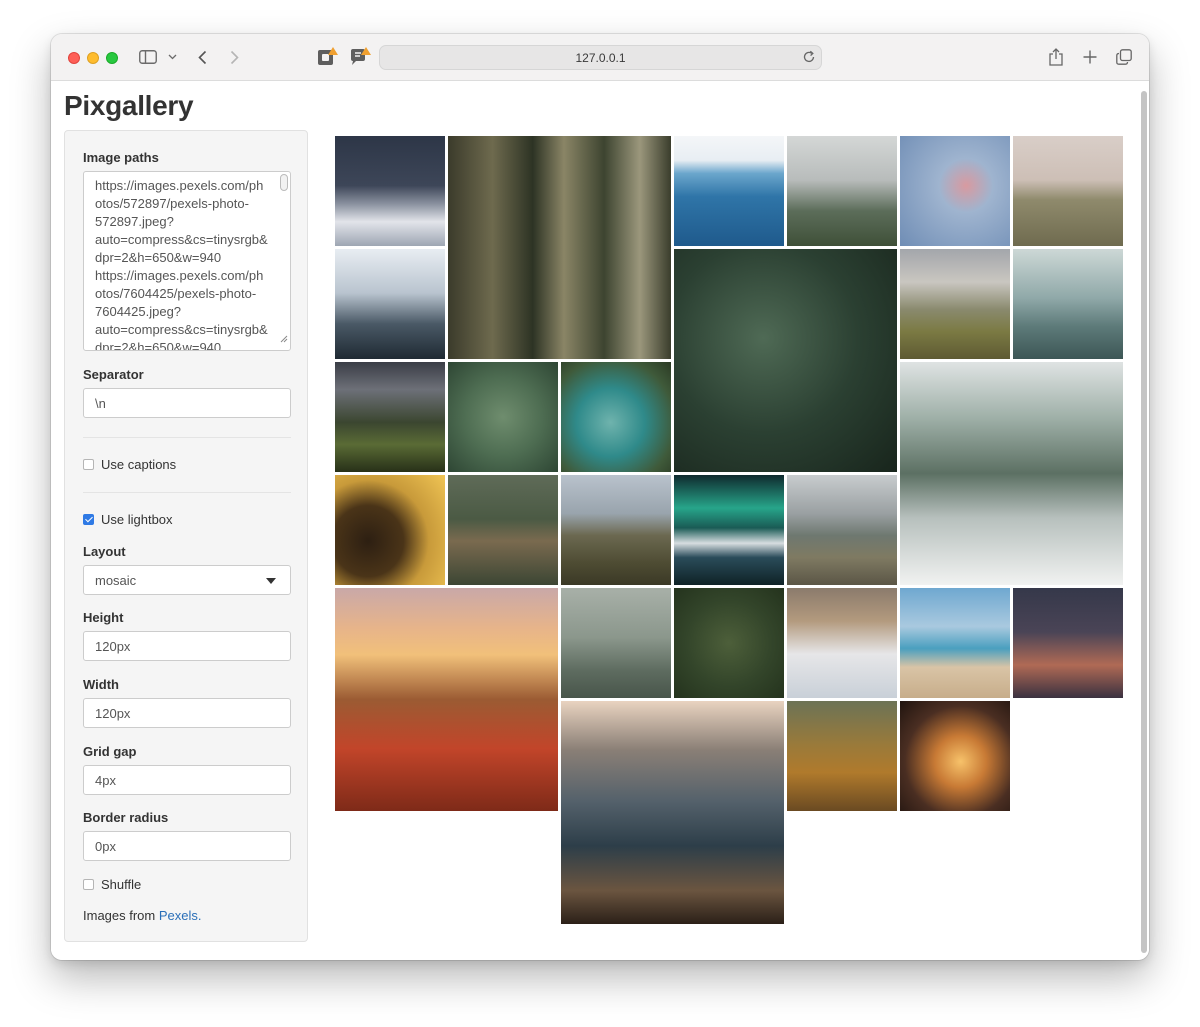 Image resolution: width=1200 pixels, height=1027 pixels. Describe the element at coordinates (187, 780) in the screenshot. I see `grid-gap-input: 4px` at that location.